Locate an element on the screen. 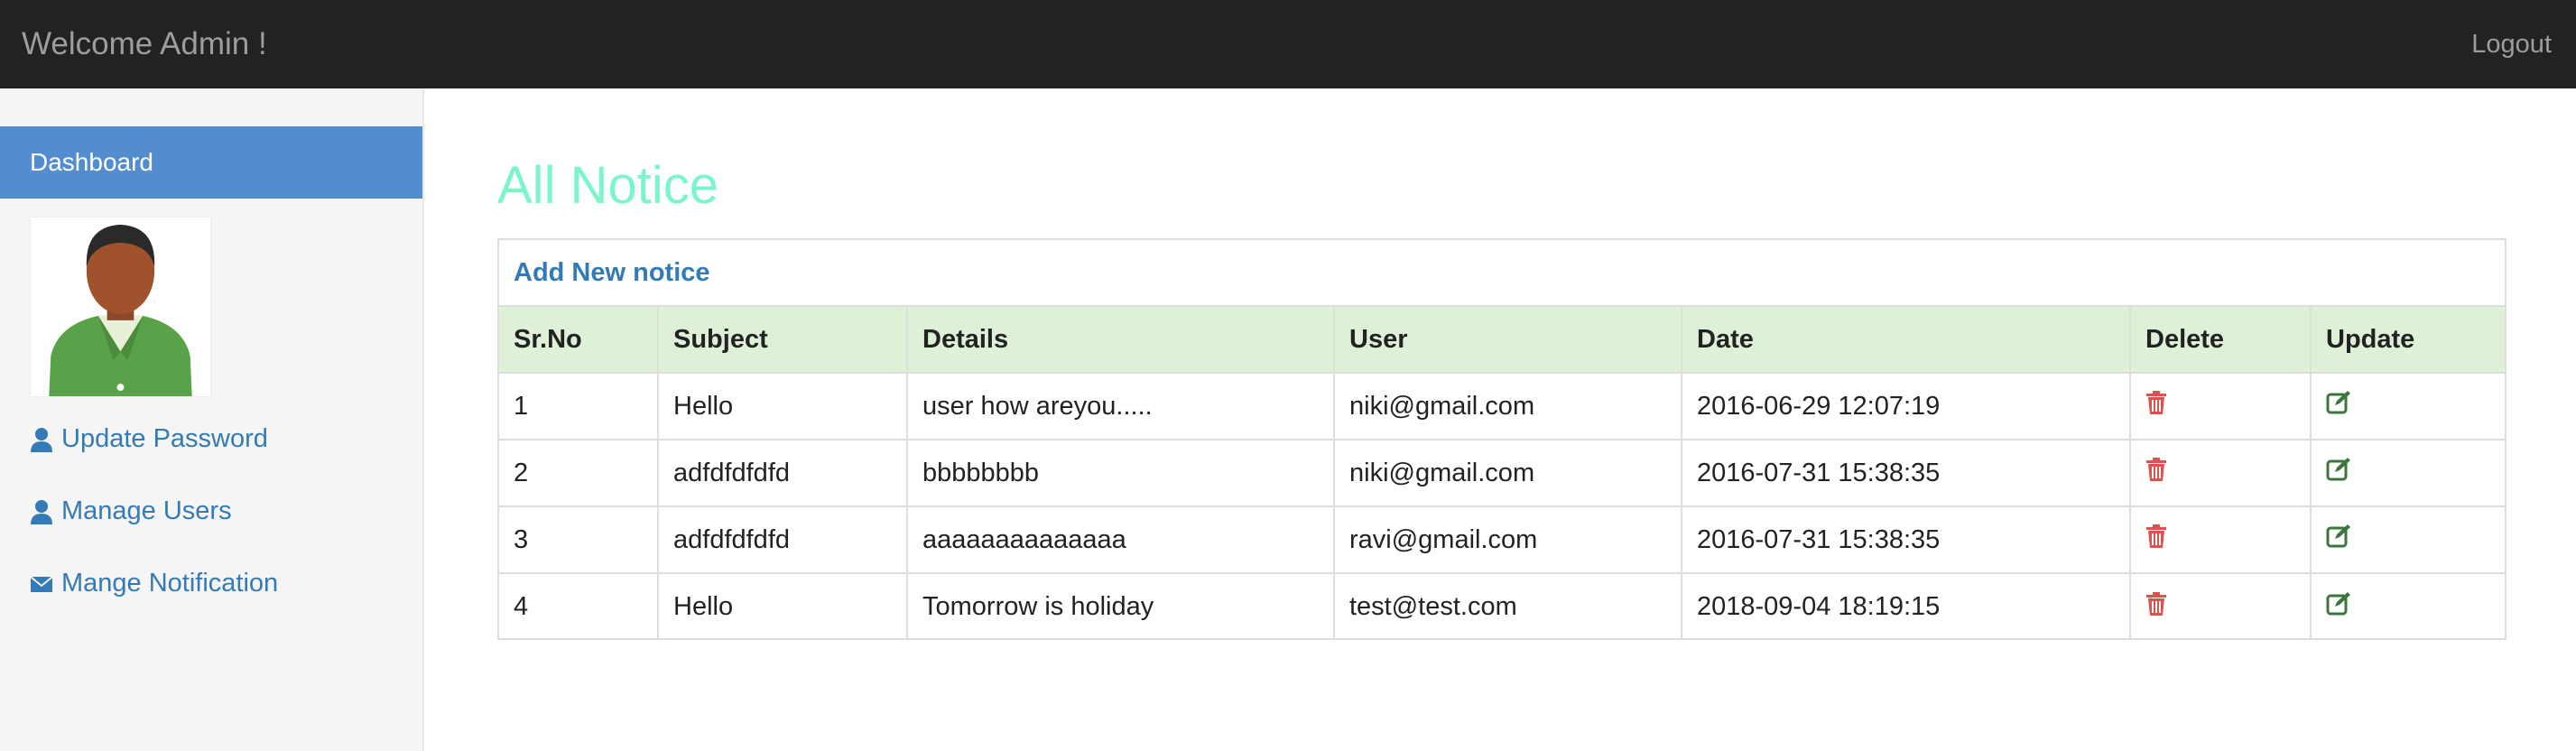 Image resolution: width=2576 pixels, height=751 pixels. cell-user: test@test.com is located at coordinates (1507, 606).